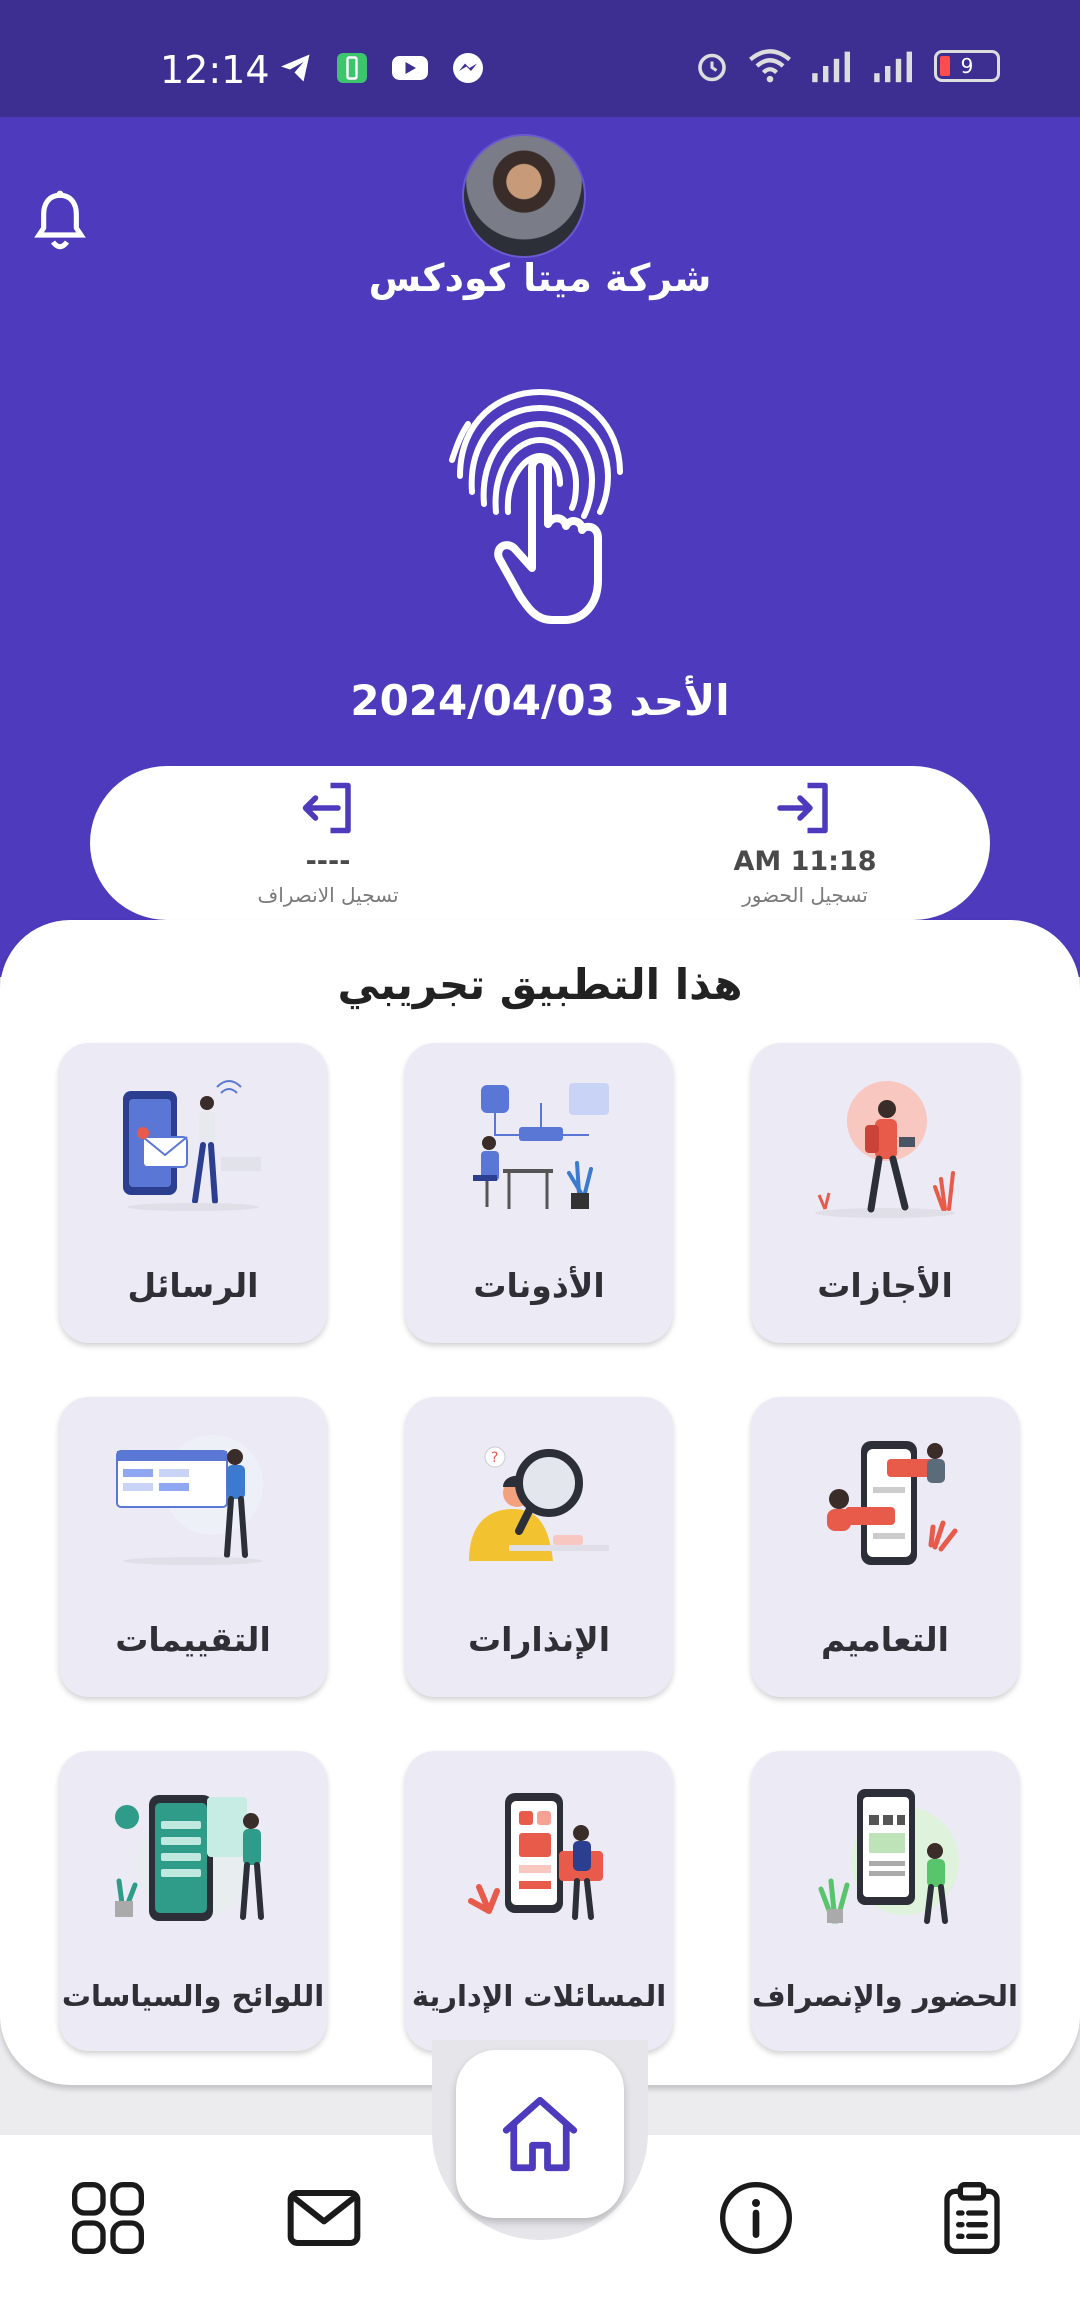  I want to click on tile-label: الرسائل, so click(193, 1285).